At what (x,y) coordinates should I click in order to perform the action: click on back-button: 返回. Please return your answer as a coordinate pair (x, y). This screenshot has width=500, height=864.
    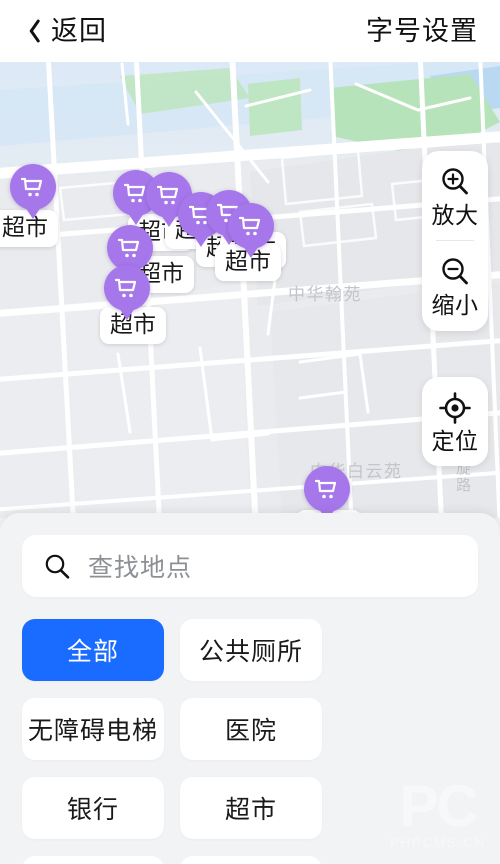
    Looking at the image, I should click on (64, 31).